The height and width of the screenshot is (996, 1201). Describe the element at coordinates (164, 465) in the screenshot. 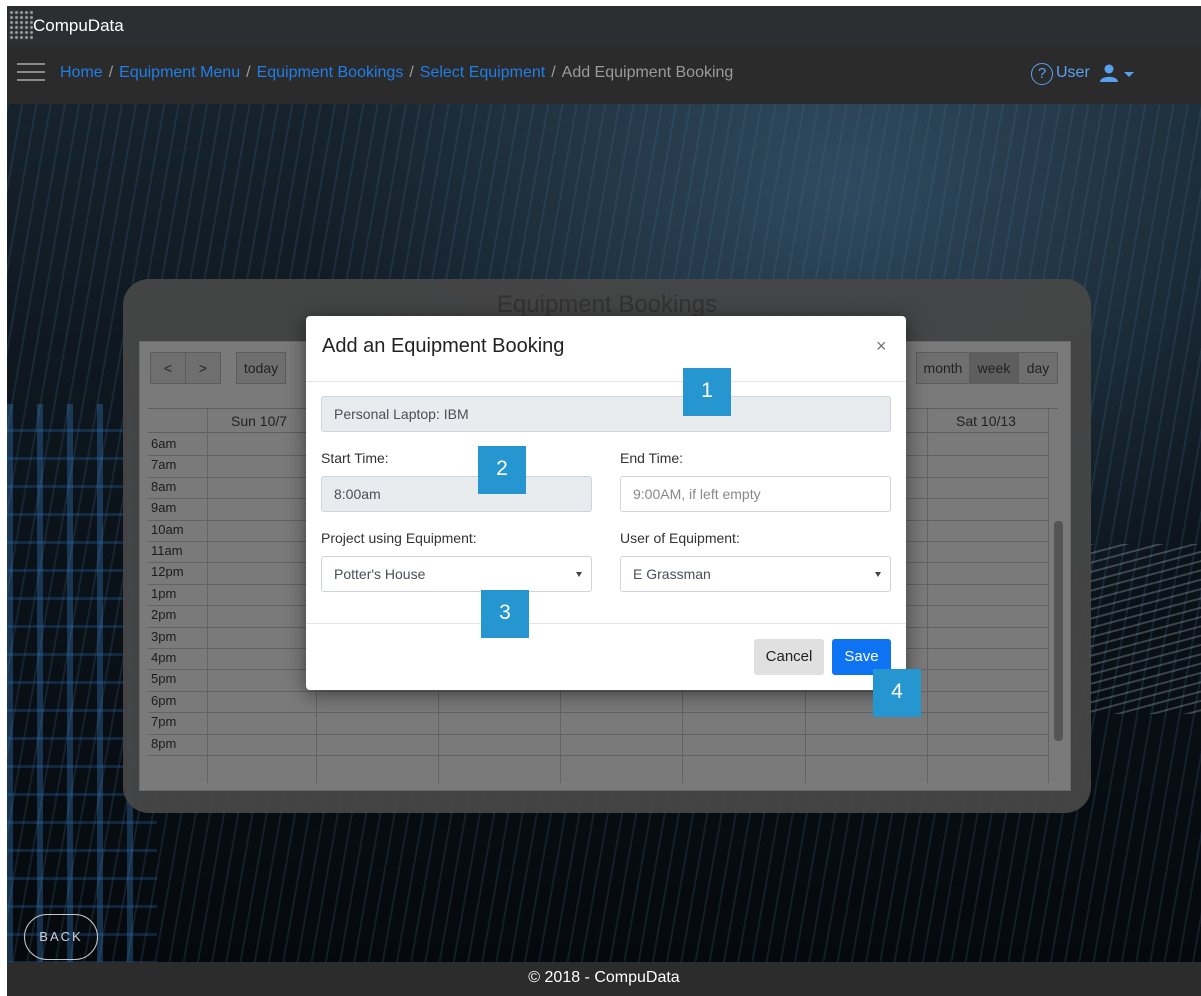

I see `time-label: 7am` at that location.